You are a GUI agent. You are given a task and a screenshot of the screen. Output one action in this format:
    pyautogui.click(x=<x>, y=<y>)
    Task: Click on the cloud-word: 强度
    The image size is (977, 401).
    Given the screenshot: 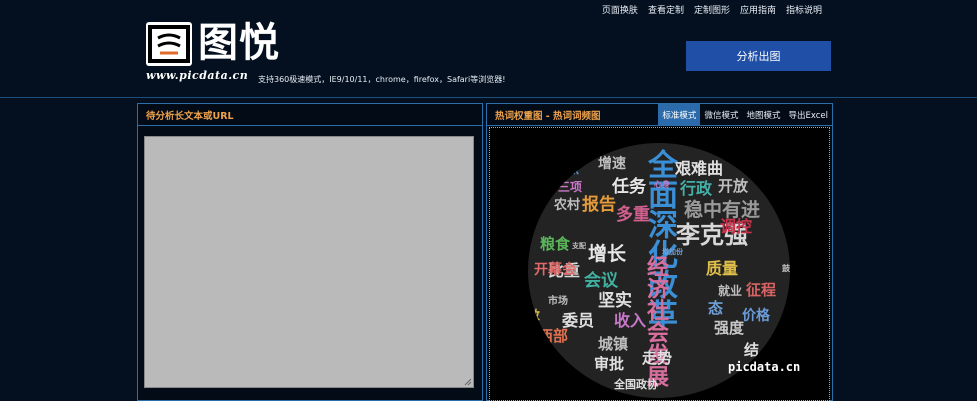 What is the action you would take?
    pyautogui.click(x=729, y=328)
    